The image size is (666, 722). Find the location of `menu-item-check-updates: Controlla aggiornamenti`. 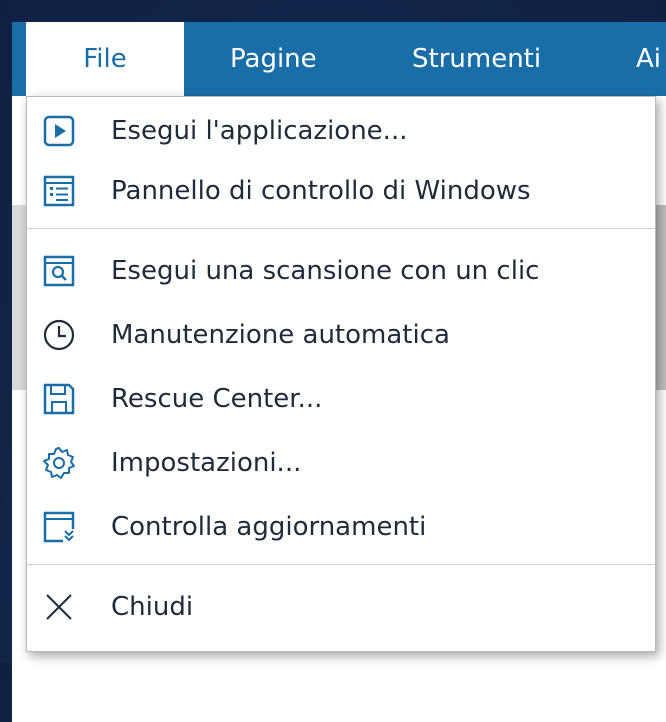

menu-item-check-updates: Controlla aggiornamenti is located at coordinates (341, 527).